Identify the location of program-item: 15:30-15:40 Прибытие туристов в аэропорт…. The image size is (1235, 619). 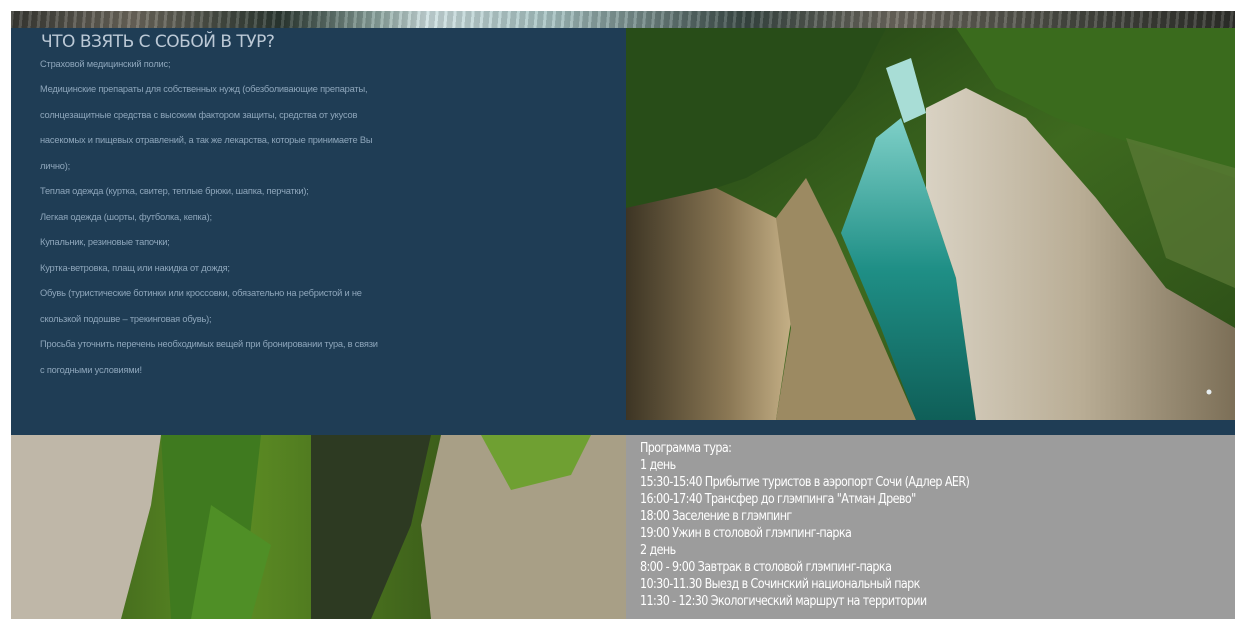
(805, 482).